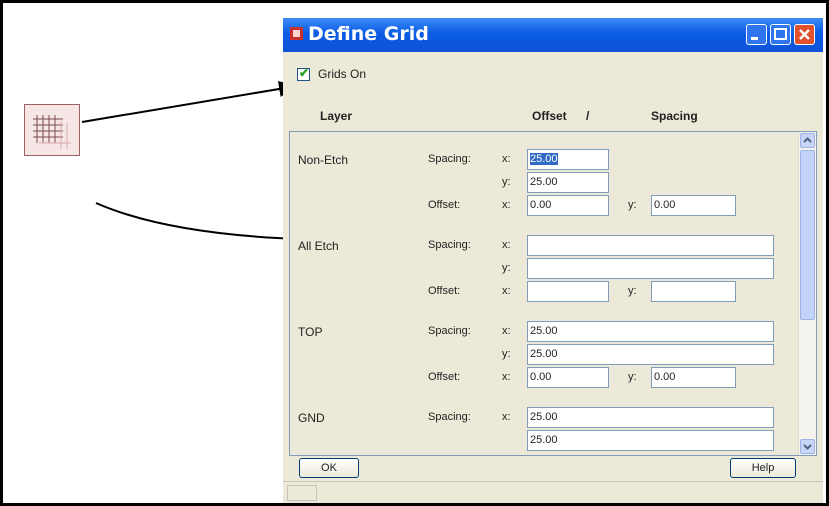 This screenshot has height=506, width=829. What do you see at coordinates (650, 268) in the screenshot?
I see `all-etch-spacing-y-input` at bounding box center [650, 268].